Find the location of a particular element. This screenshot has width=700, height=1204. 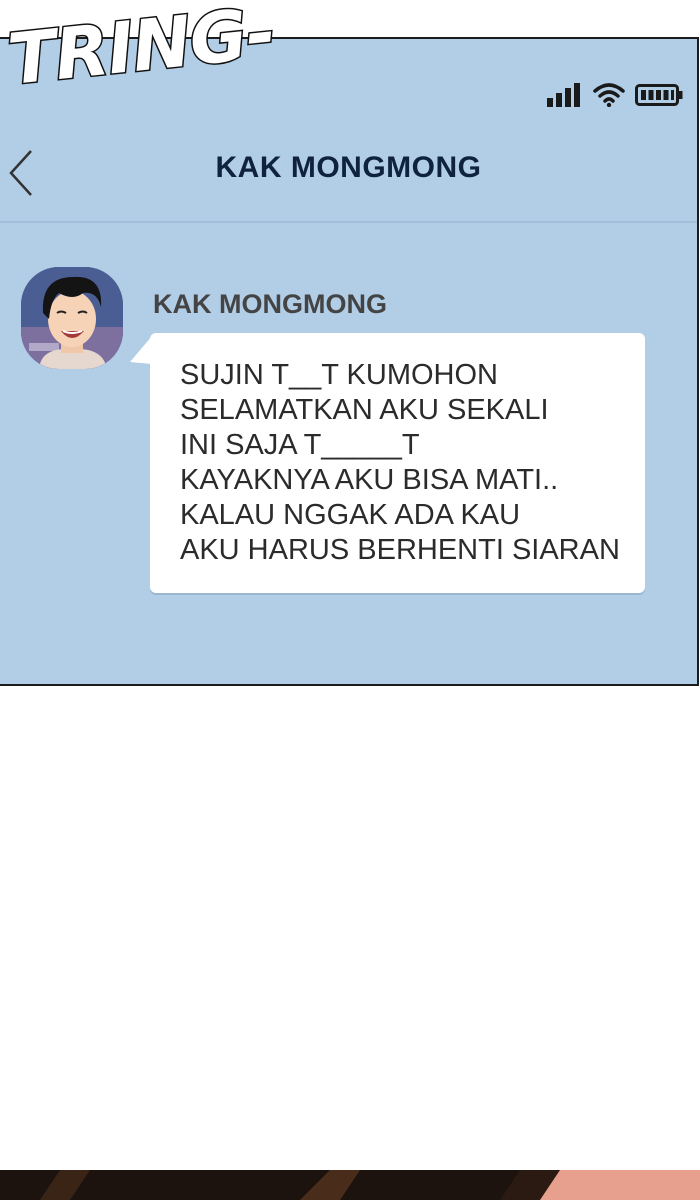

chat-header: KAK MONGMONG is located at coordinates (348, 173).